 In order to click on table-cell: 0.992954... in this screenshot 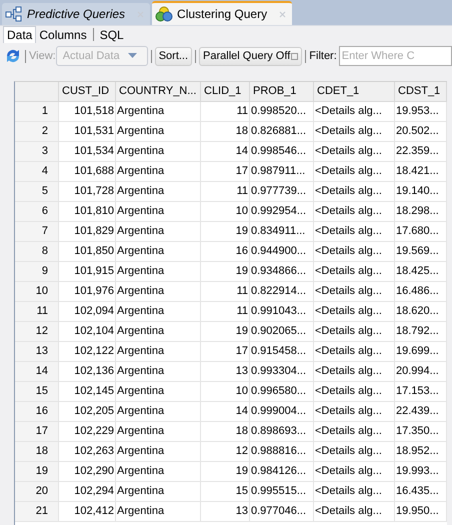, I will do `click(282, 212)`.